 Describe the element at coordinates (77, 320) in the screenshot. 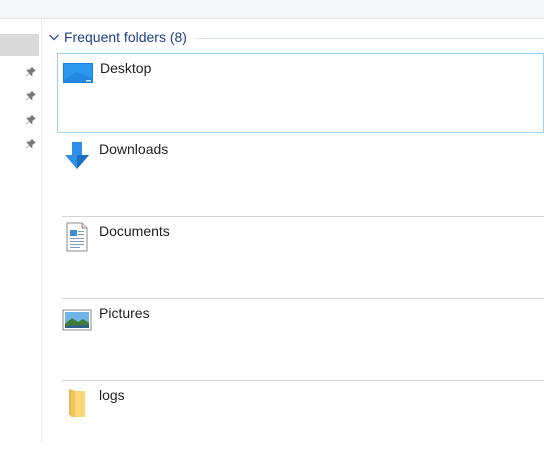

I see `pictures-icon` at that location.